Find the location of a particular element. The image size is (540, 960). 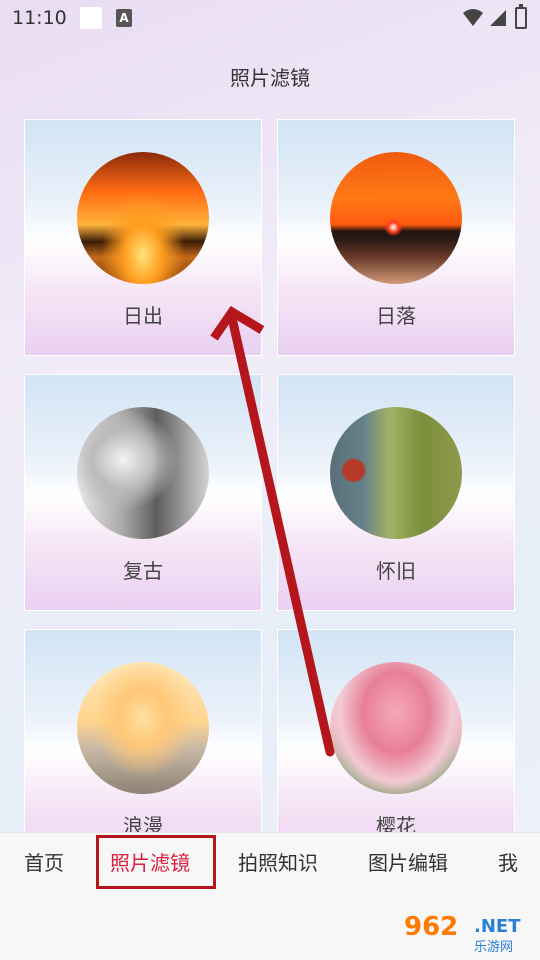

filter-label: 怀旧 is located at coordinates (396, 571).